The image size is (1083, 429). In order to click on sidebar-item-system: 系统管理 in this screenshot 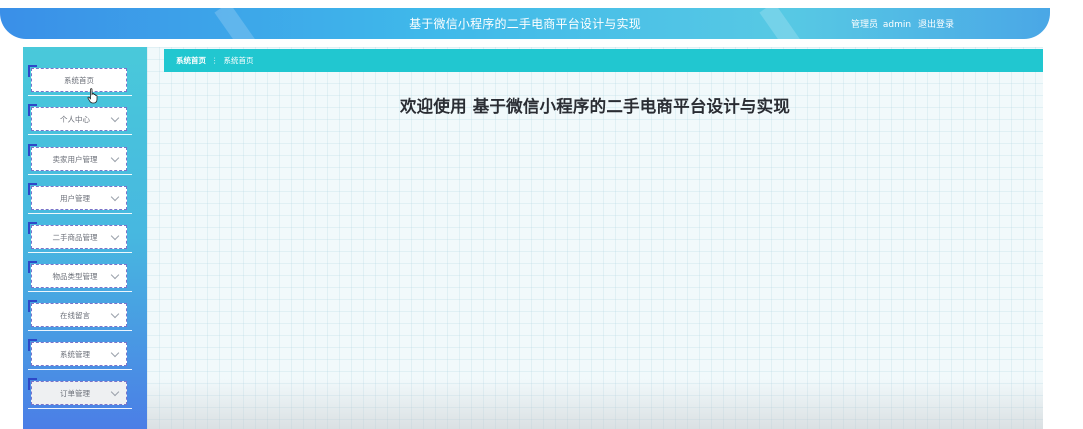, I will do `click(80, 354)`.